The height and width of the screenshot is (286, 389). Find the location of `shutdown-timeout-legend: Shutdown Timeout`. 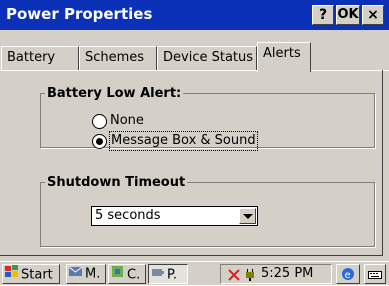

shutdown-timeout-legend: Shutdown Timeout is located at coordinates (116, 182).